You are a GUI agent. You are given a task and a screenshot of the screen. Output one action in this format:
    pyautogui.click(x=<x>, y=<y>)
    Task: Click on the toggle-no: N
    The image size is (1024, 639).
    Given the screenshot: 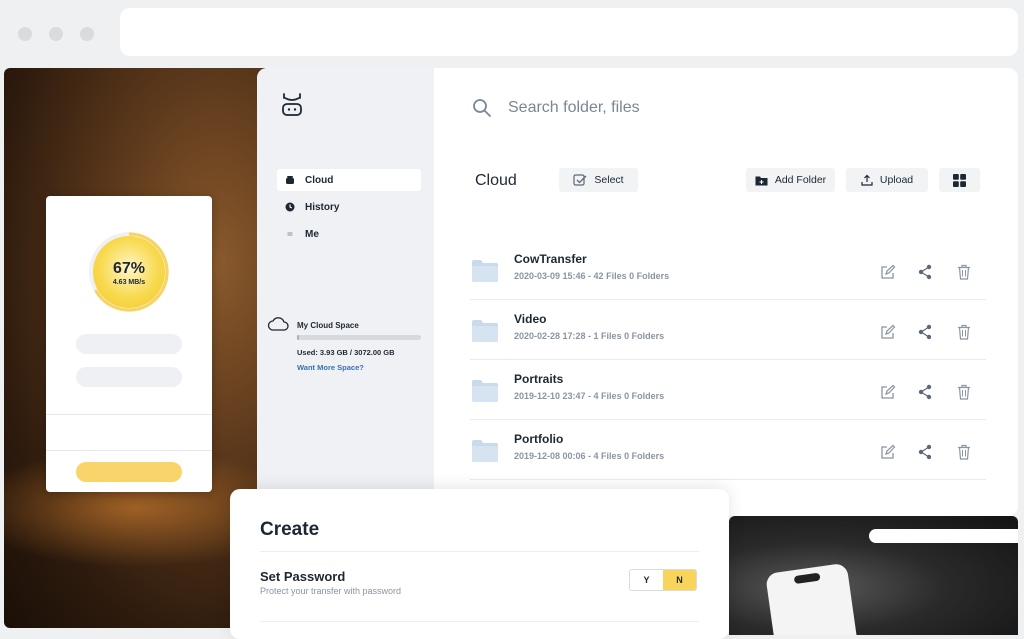 What is the action you would take?
    pyautogui.click(x=679, y=580)
    